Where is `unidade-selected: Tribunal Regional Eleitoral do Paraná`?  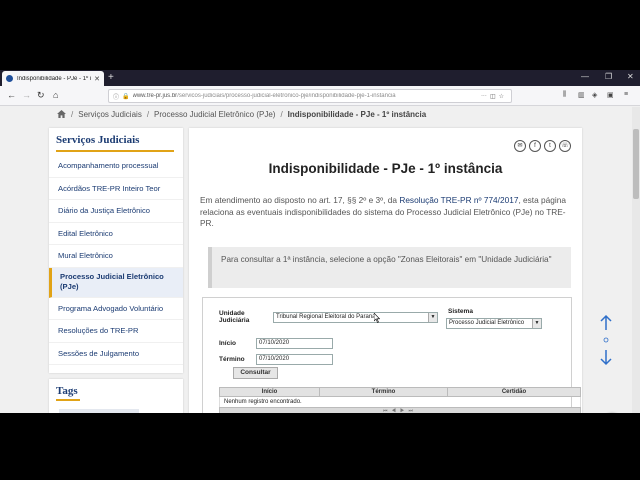 unidade-selected: Tribunal Regional Eleitoral do Paraná is located at coordinates (326, 317).